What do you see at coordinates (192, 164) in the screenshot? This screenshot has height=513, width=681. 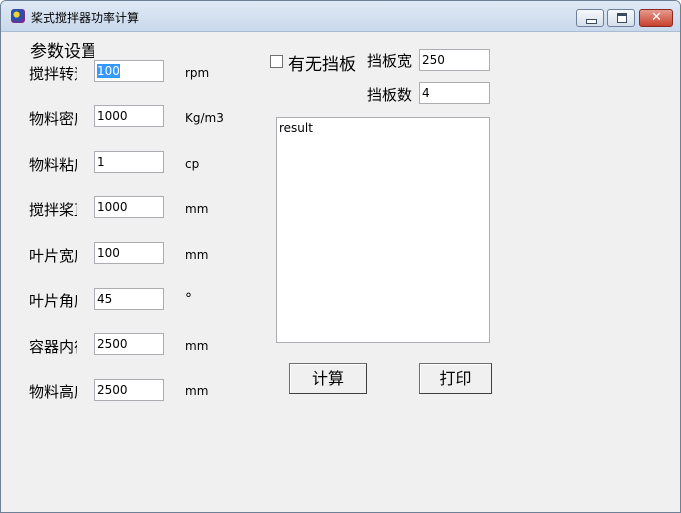 I see `viscosity-unit: cp` at bounding box center [192, 164].